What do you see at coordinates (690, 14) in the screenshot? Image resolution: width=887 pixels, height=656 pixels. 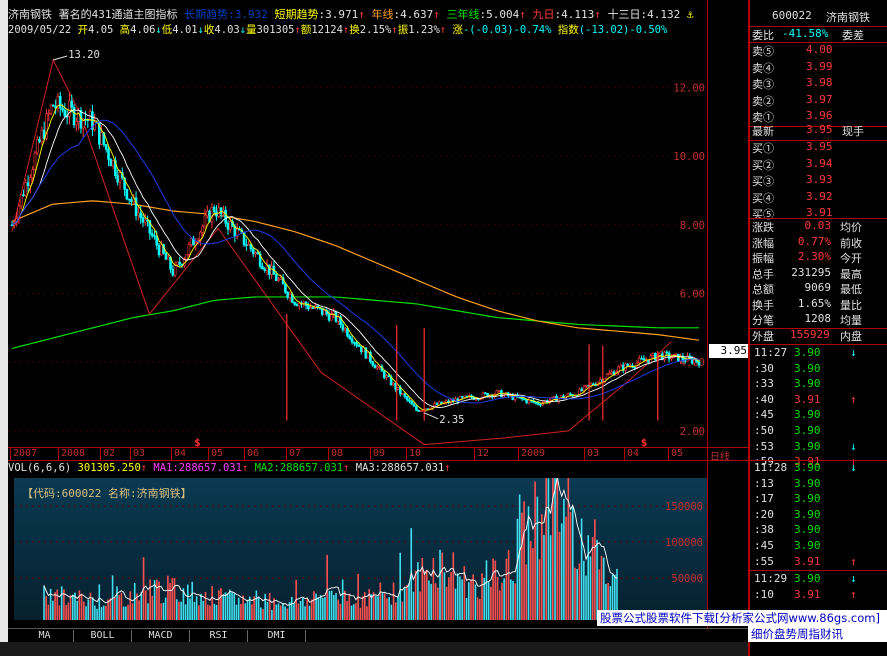 I see `lock-icon: ⚓` at bounding box center [690, 14].